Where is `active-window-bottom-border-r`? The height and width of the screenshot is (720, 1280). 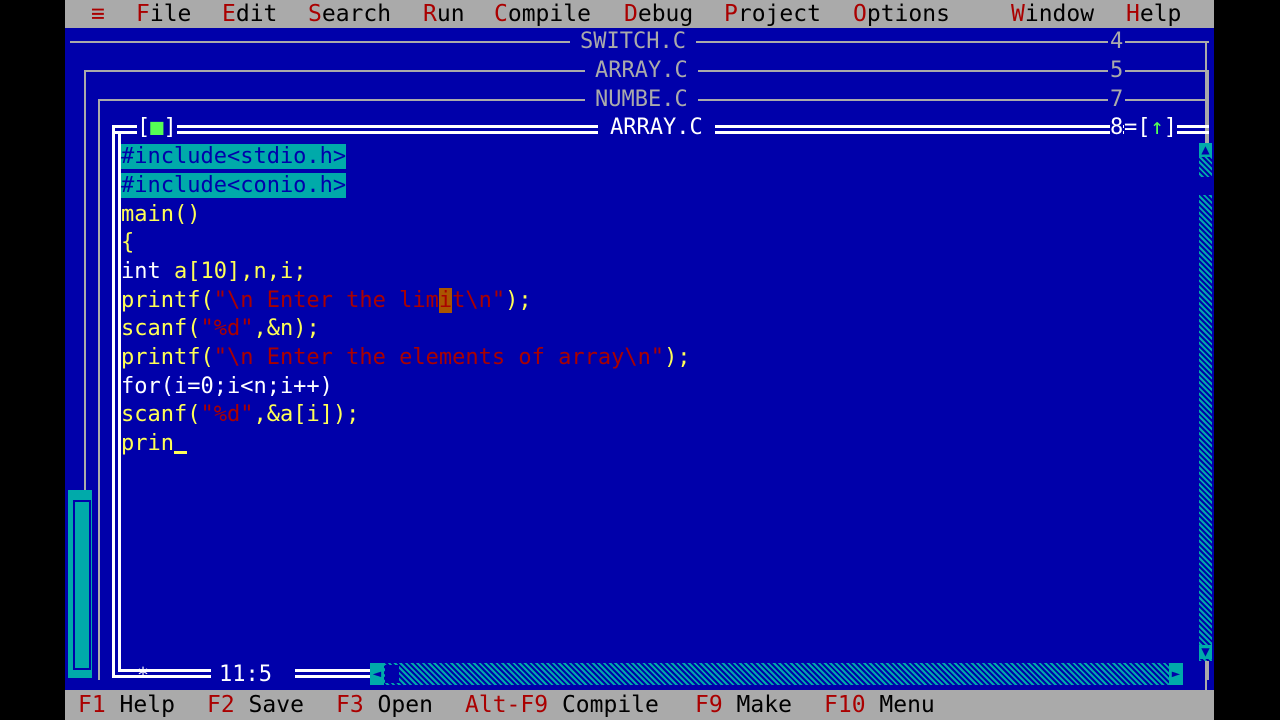 active-window-bottom-border-r is located at coordinates (332, 676).